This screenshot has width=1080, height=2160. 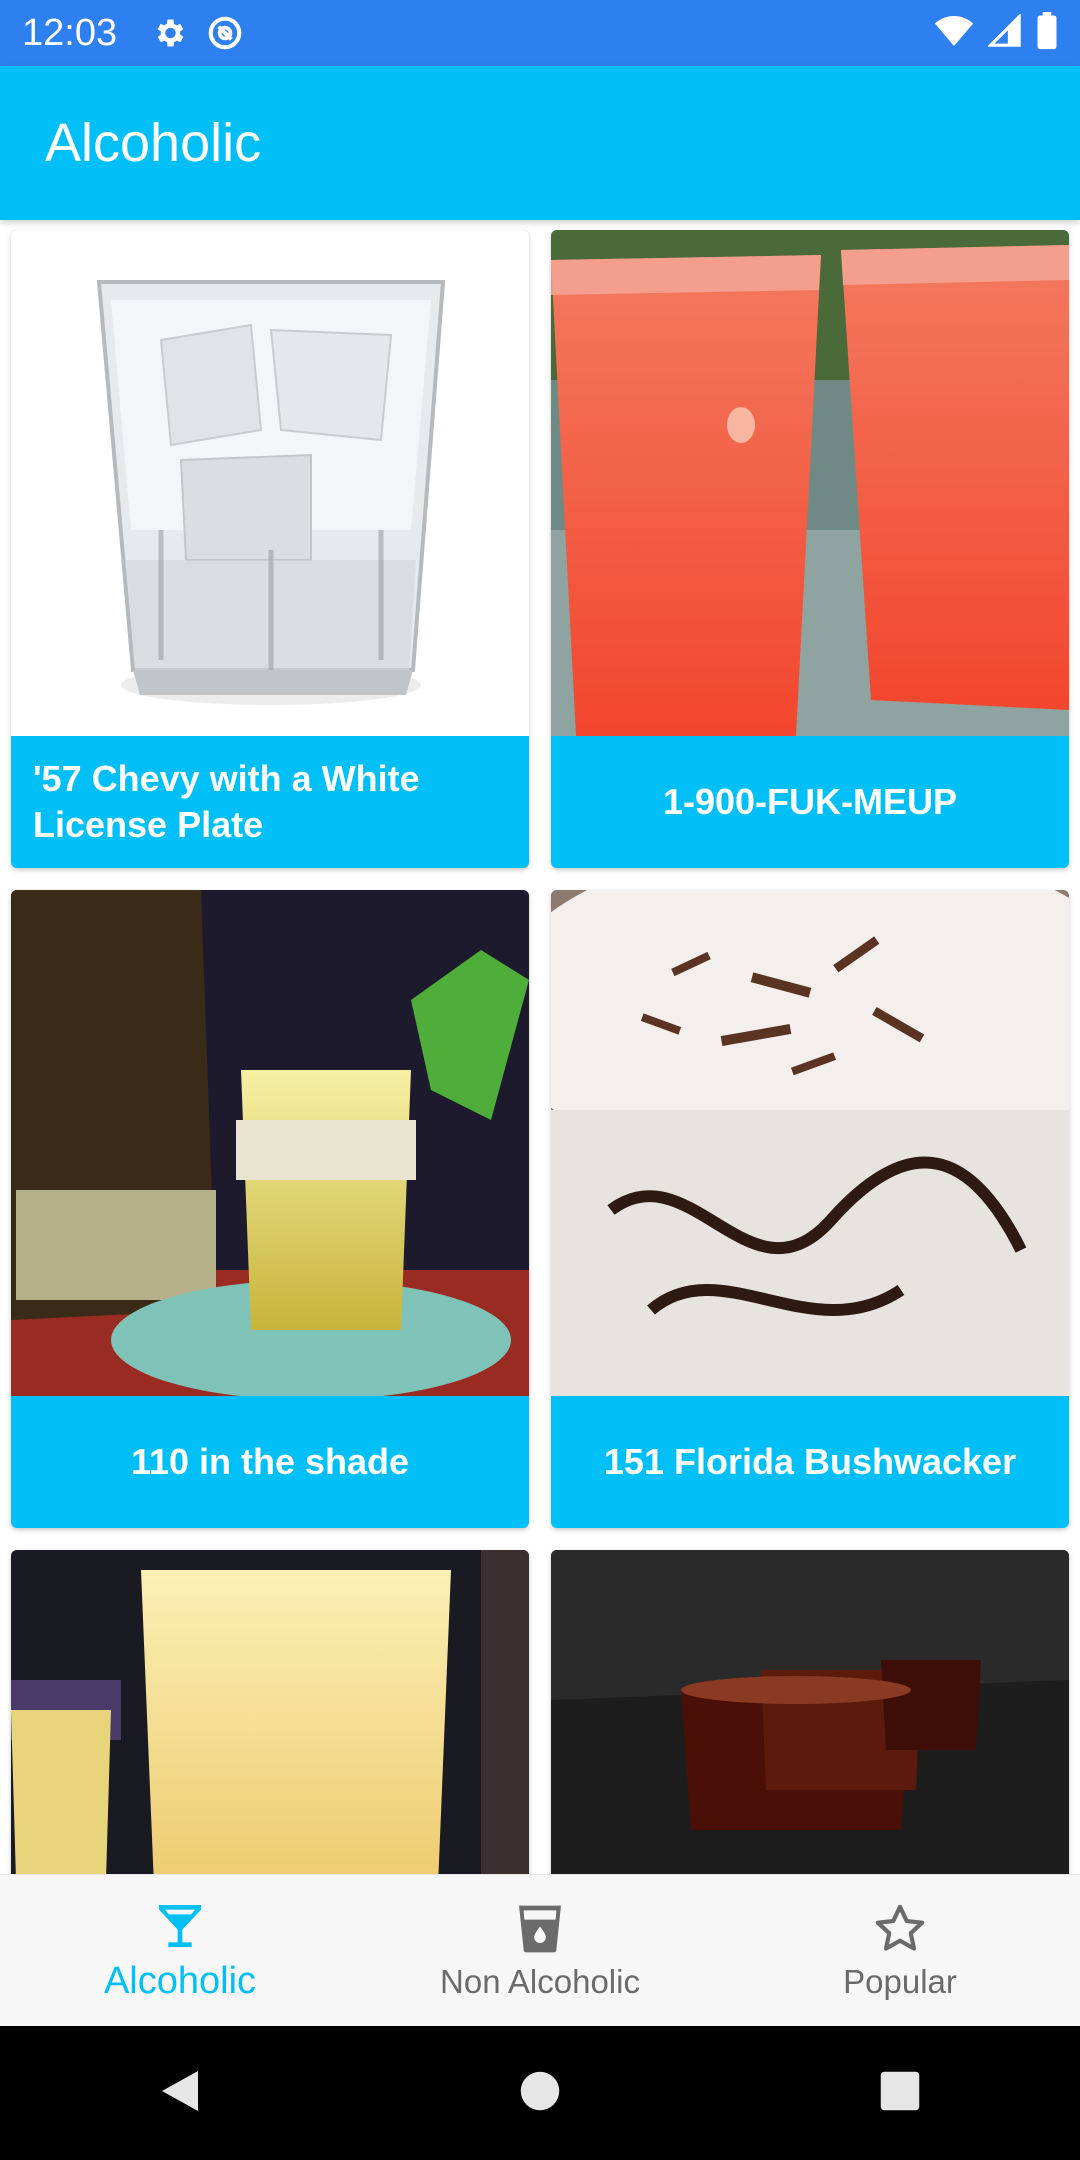 I want to click on back-triangle-icon, so click(x=180, y=2093).